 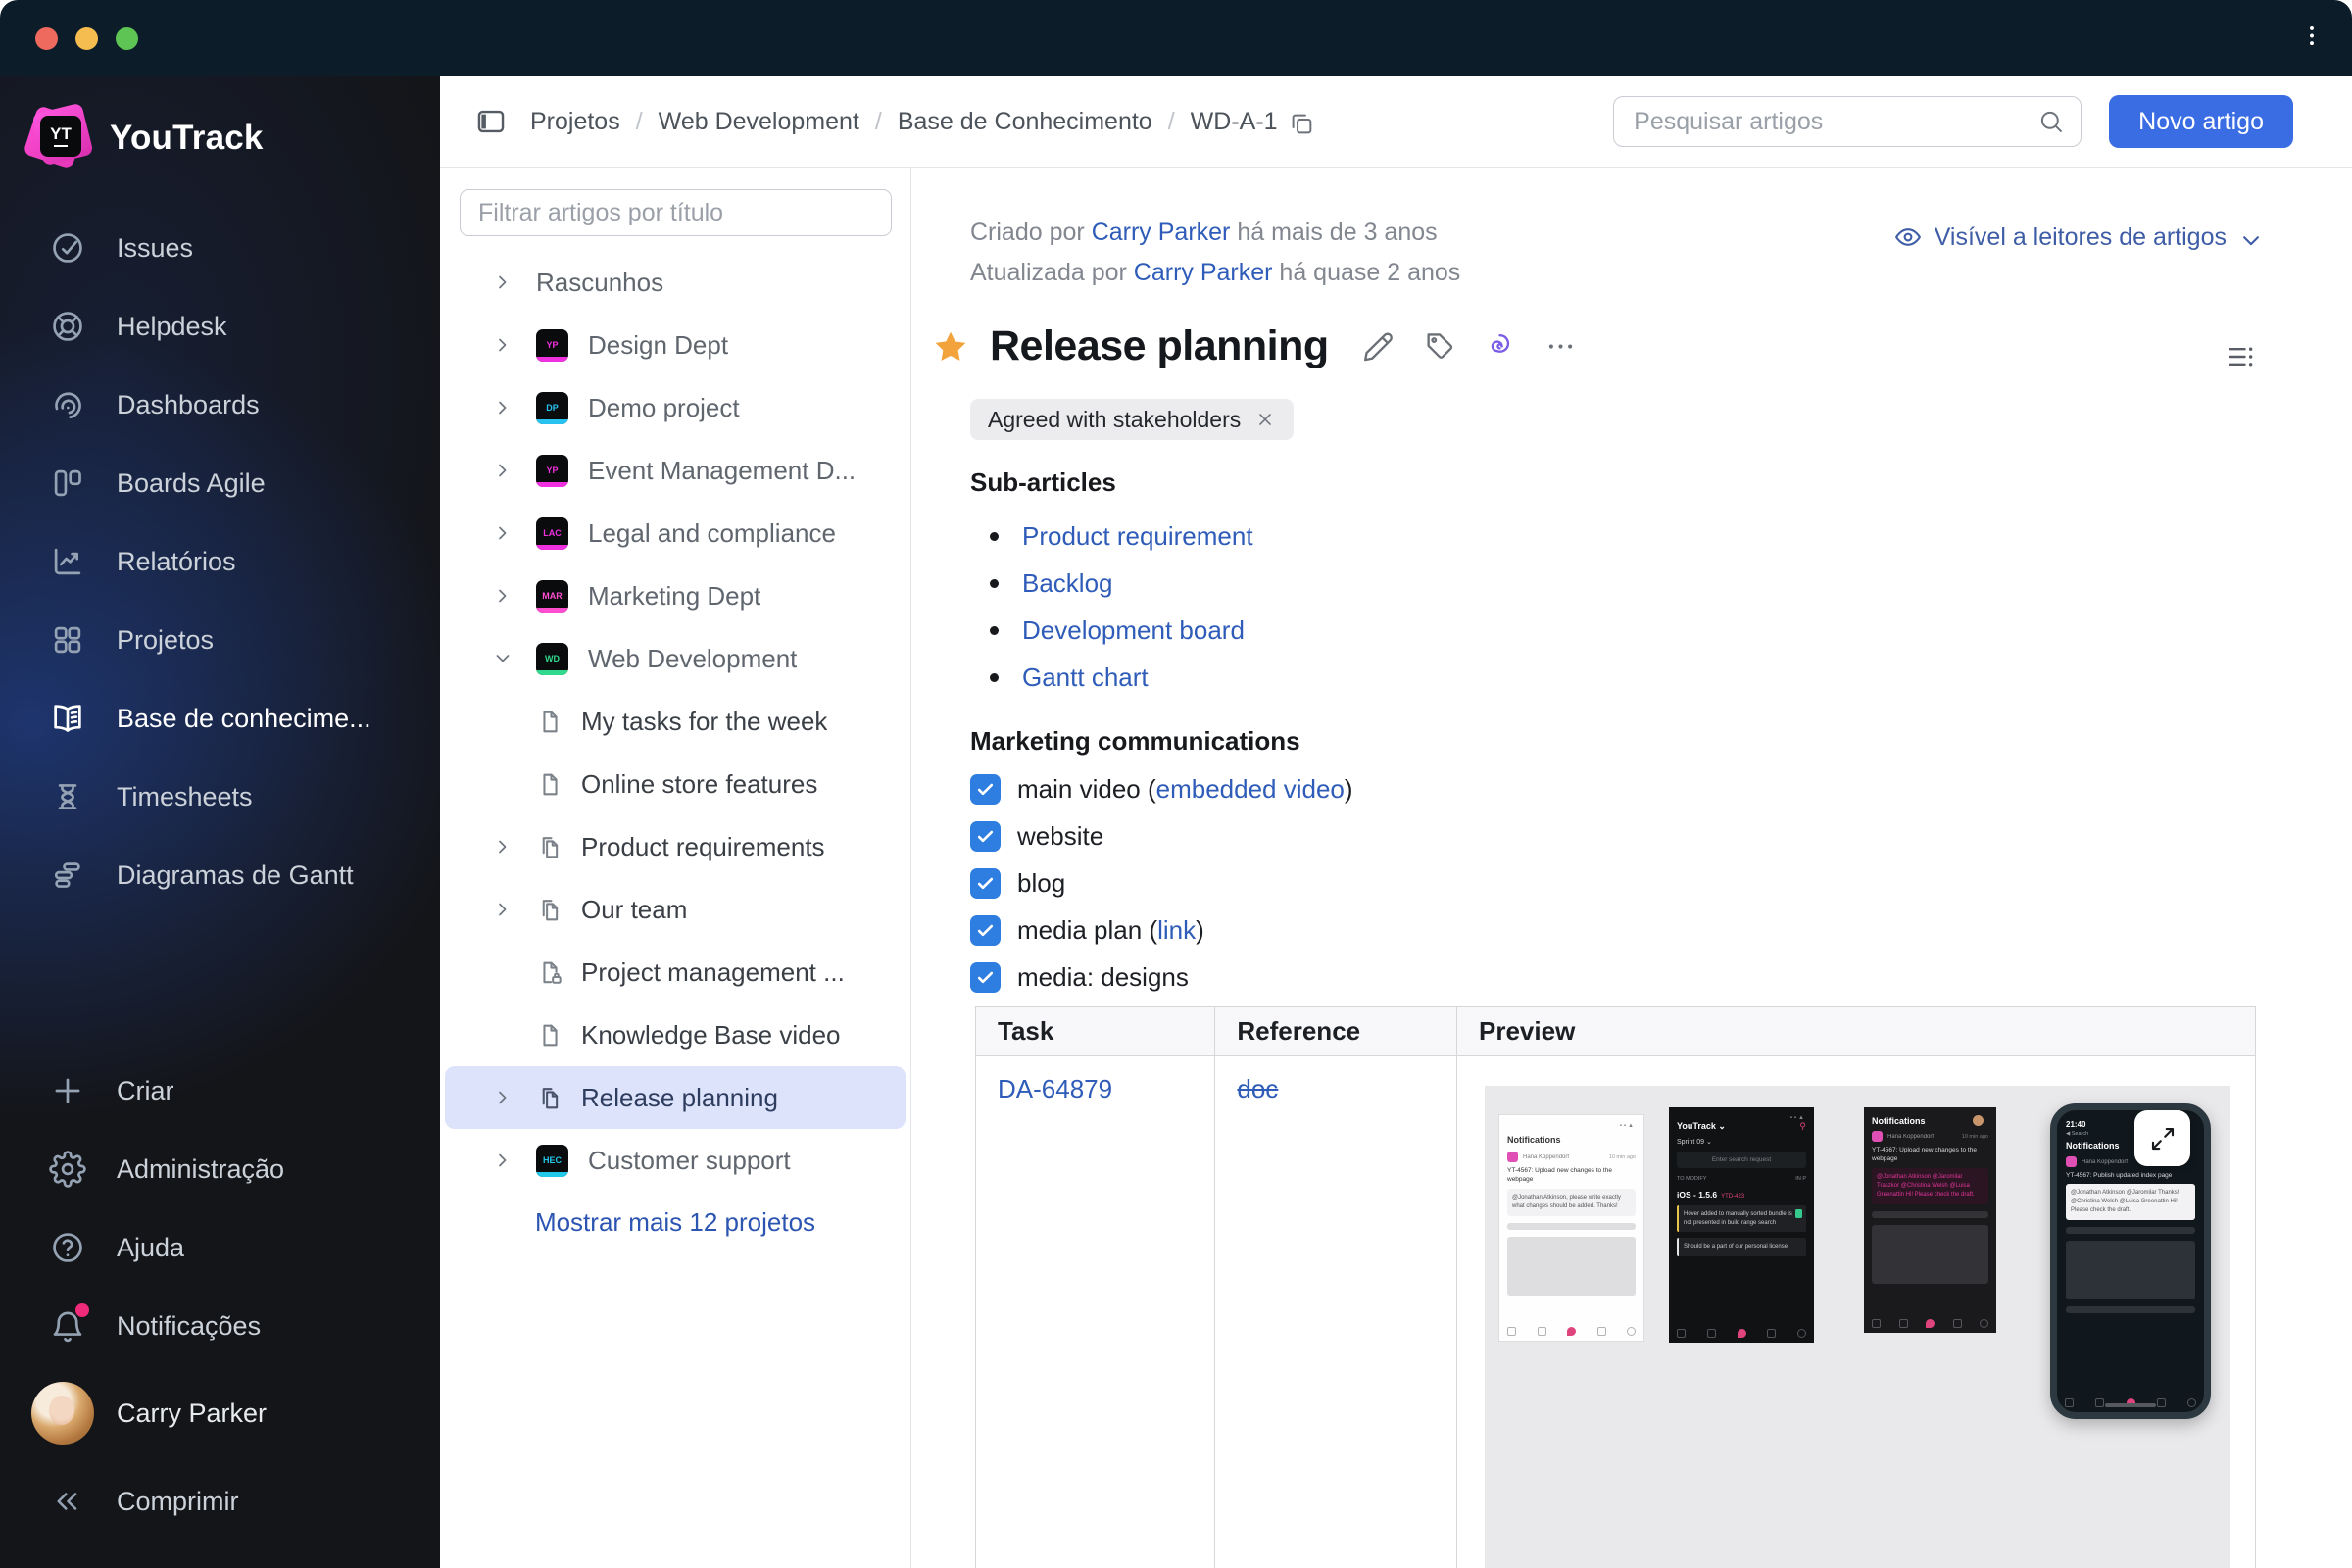 What do you see at coordinates (1500, 346) in the screenshot?
I see `ai-assistant-icon` at bounding box center [1500, 346].